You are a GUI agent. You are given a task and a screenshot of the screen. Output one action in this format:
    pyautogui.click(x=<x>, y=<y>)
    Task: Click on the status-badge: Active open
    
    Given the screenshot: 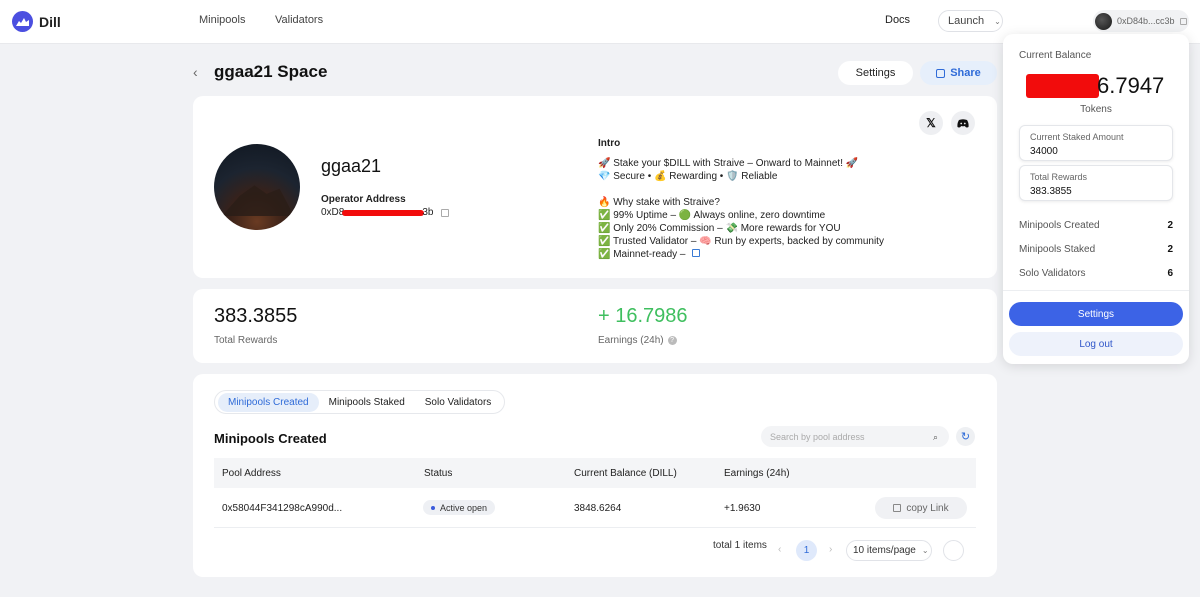 What is the action you would take?
    pyautogui.click(x=459, y=507)
    